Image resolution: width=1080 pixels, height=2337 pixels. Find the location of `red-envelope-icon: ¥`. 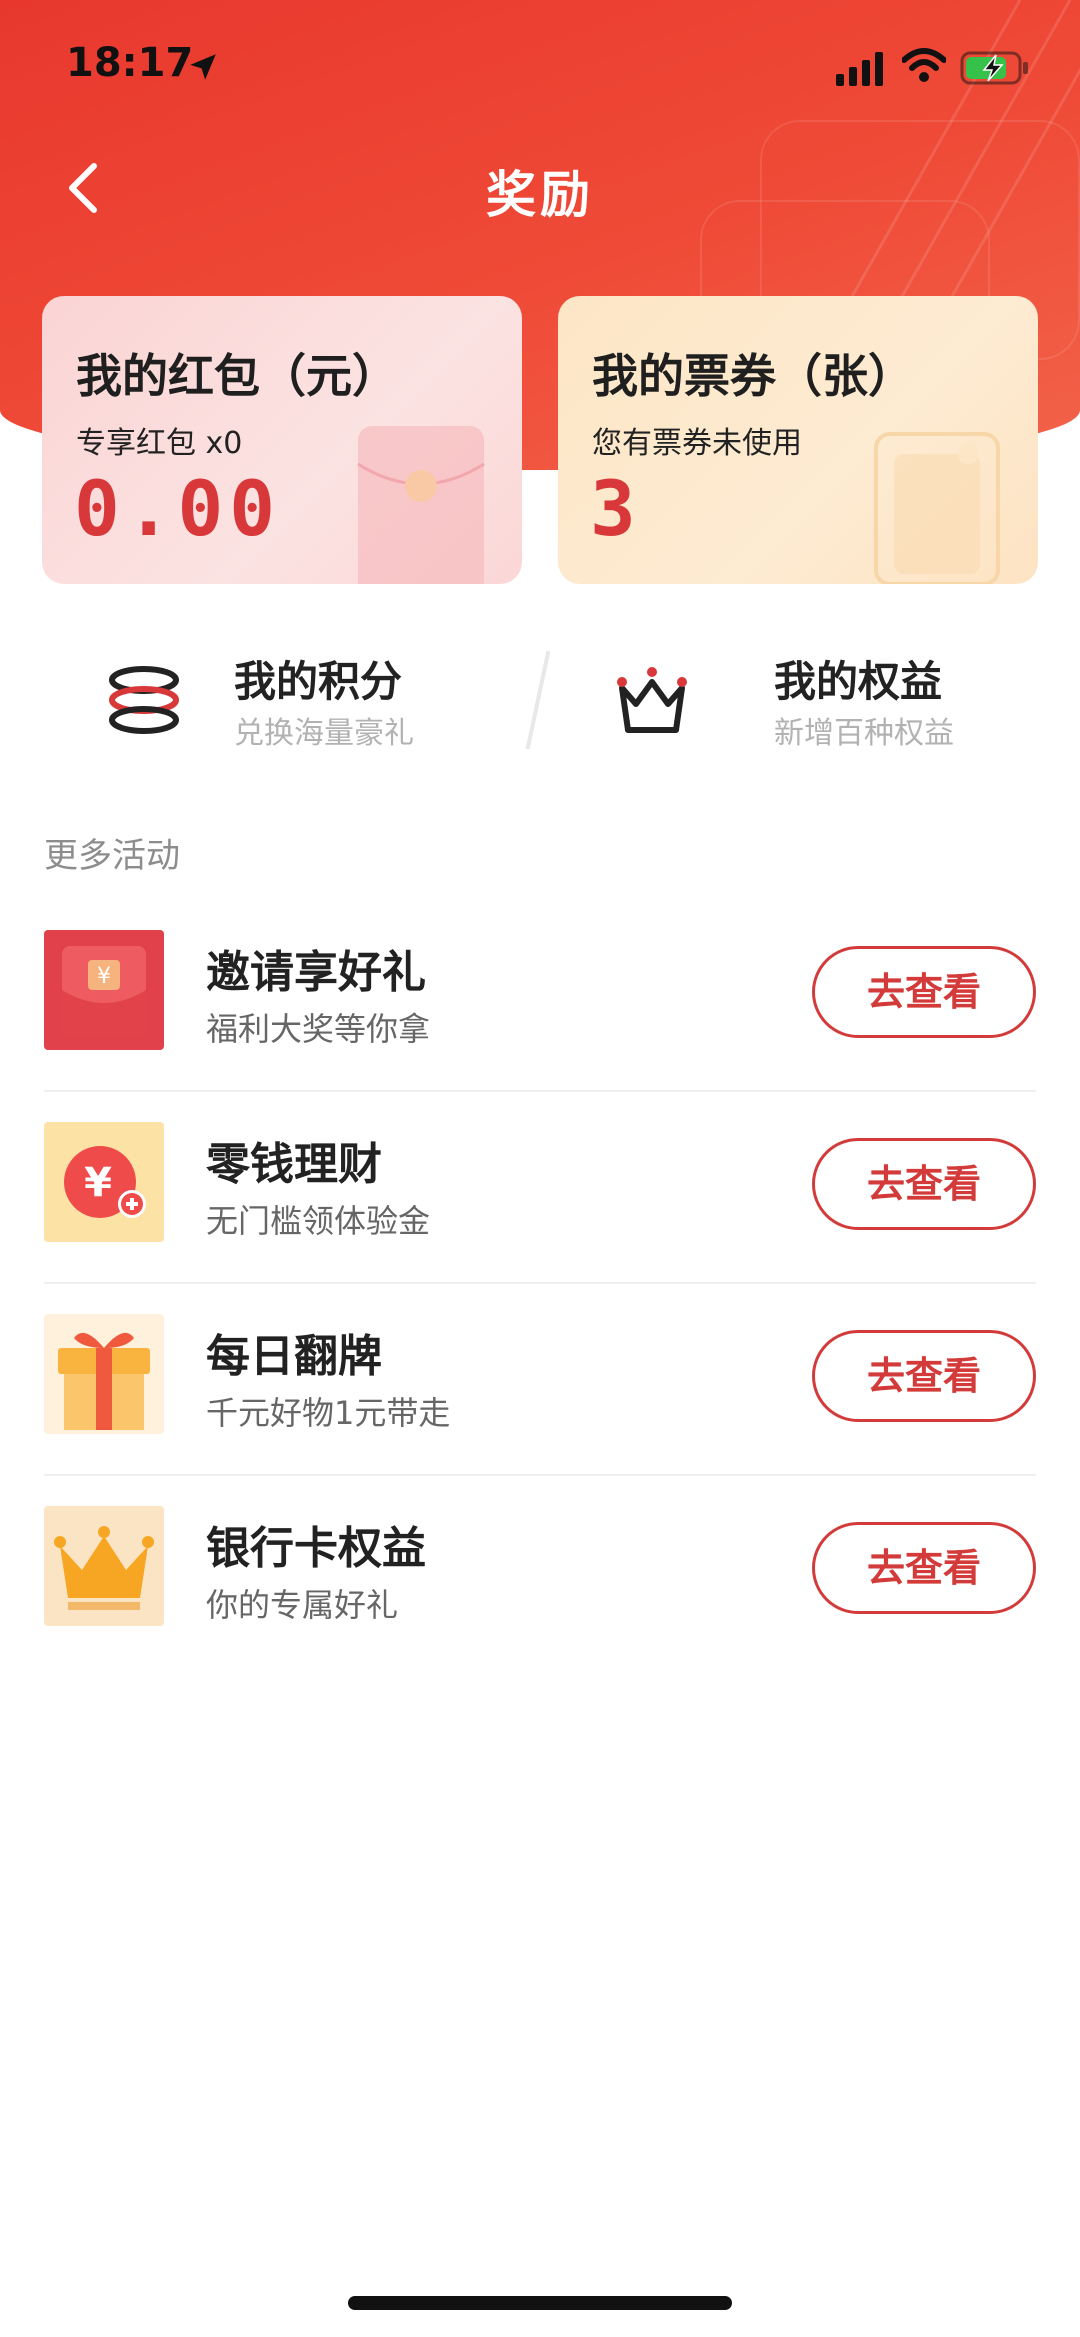

red-envelope-icon: ¥ is located at coordinates (104, 990).